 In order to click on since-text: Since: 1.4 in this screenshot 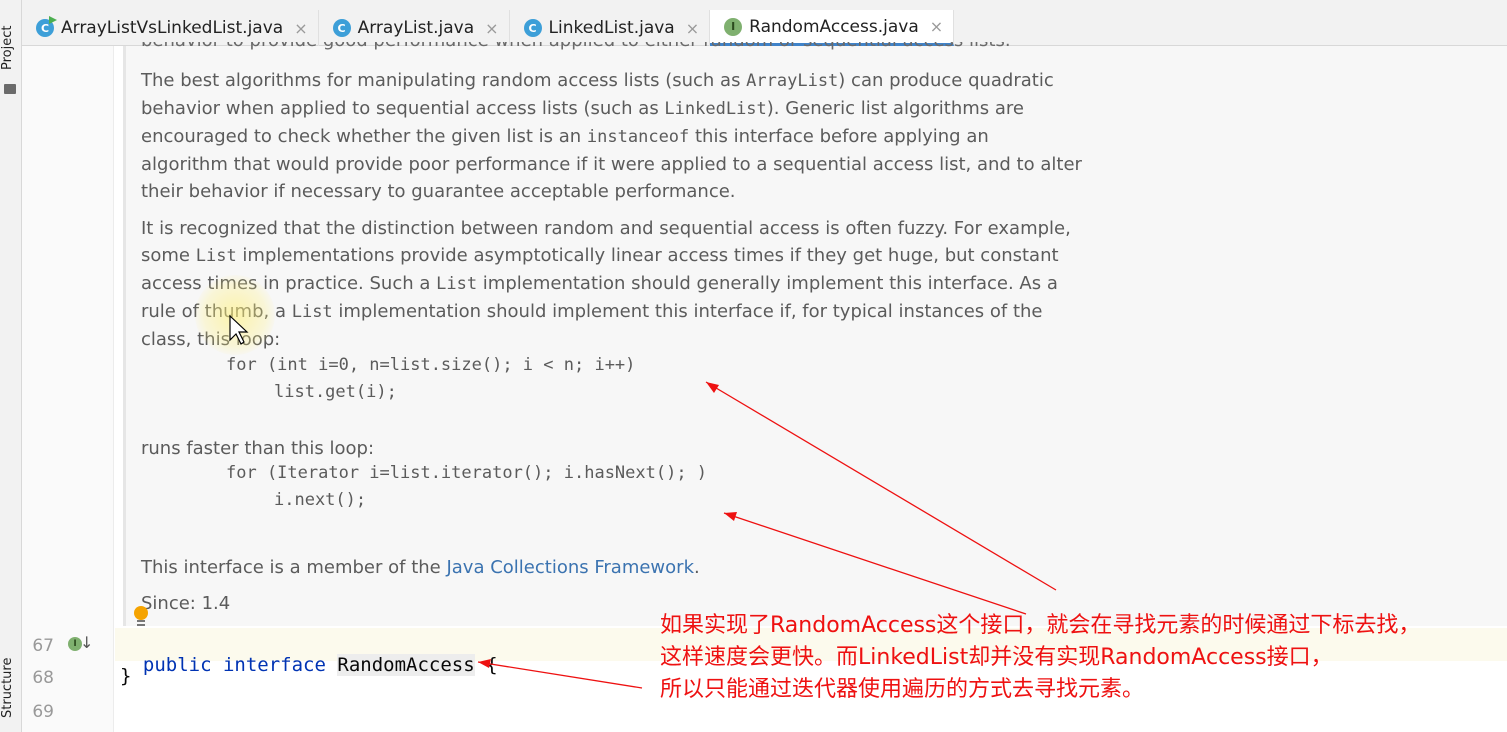, I will do `click(186, 603)`.